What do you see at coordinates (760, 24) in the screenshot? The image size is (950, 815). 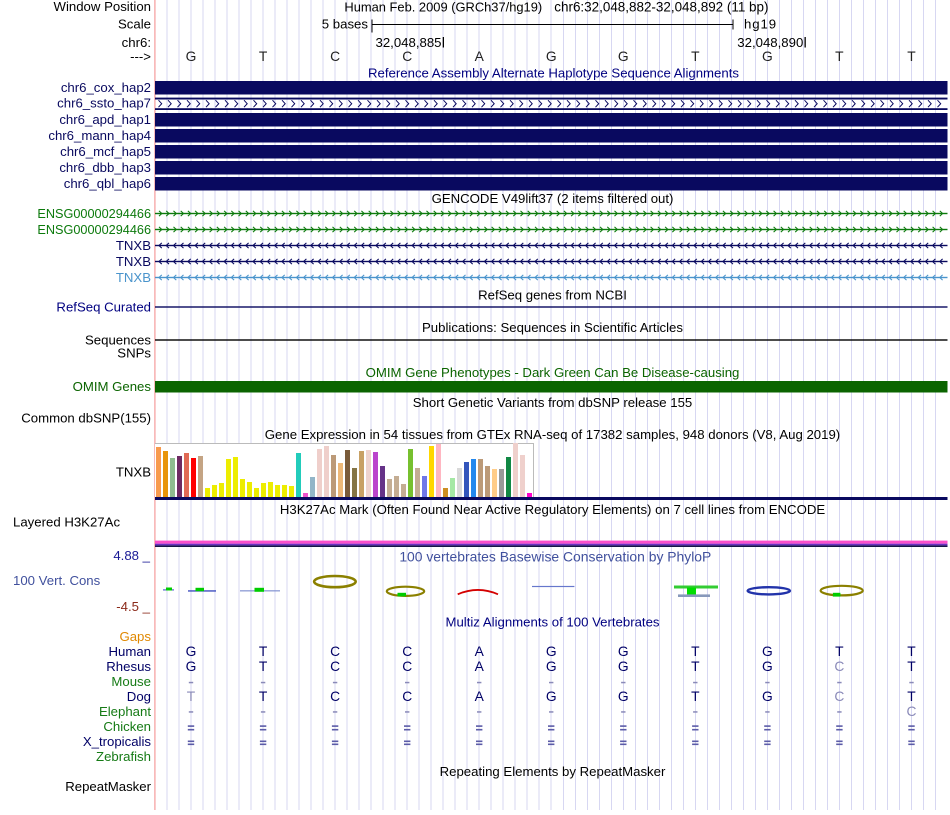 I see `svg-text: hg19` at bounding box center [760, 24].